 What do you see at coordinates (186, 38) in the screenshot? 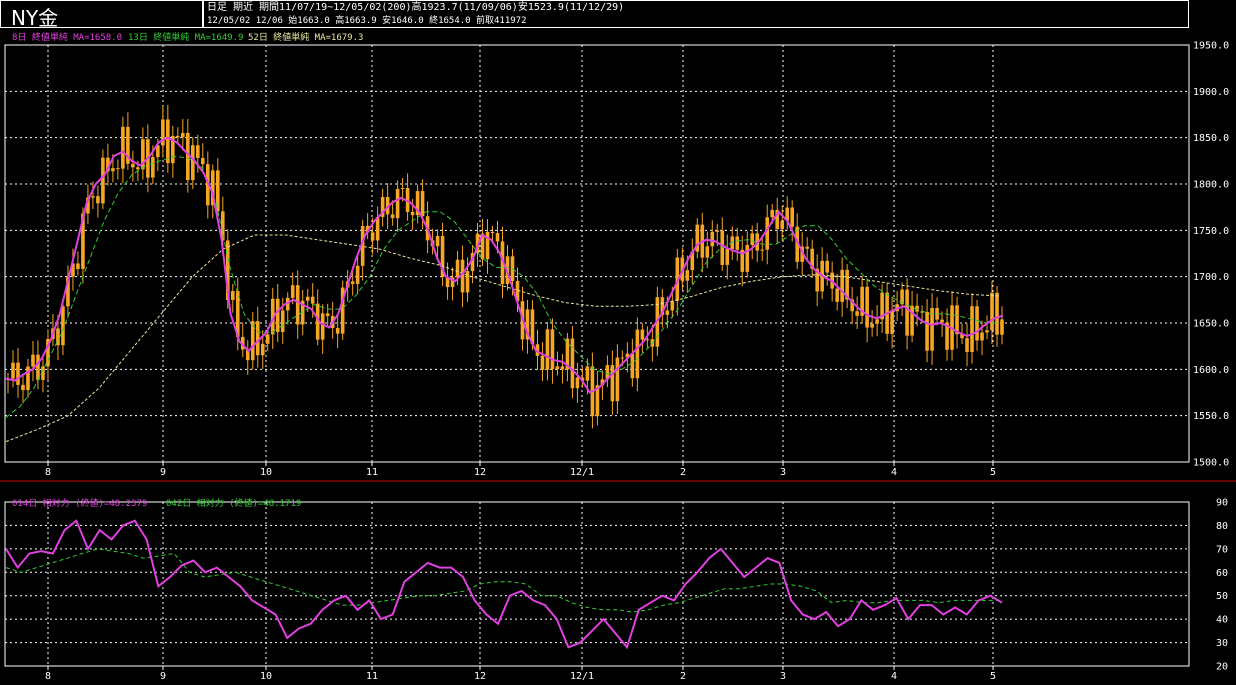
I see `legend-ma13: 13日 終値単純 MA=1649.9` at bounding box center [186, 38].